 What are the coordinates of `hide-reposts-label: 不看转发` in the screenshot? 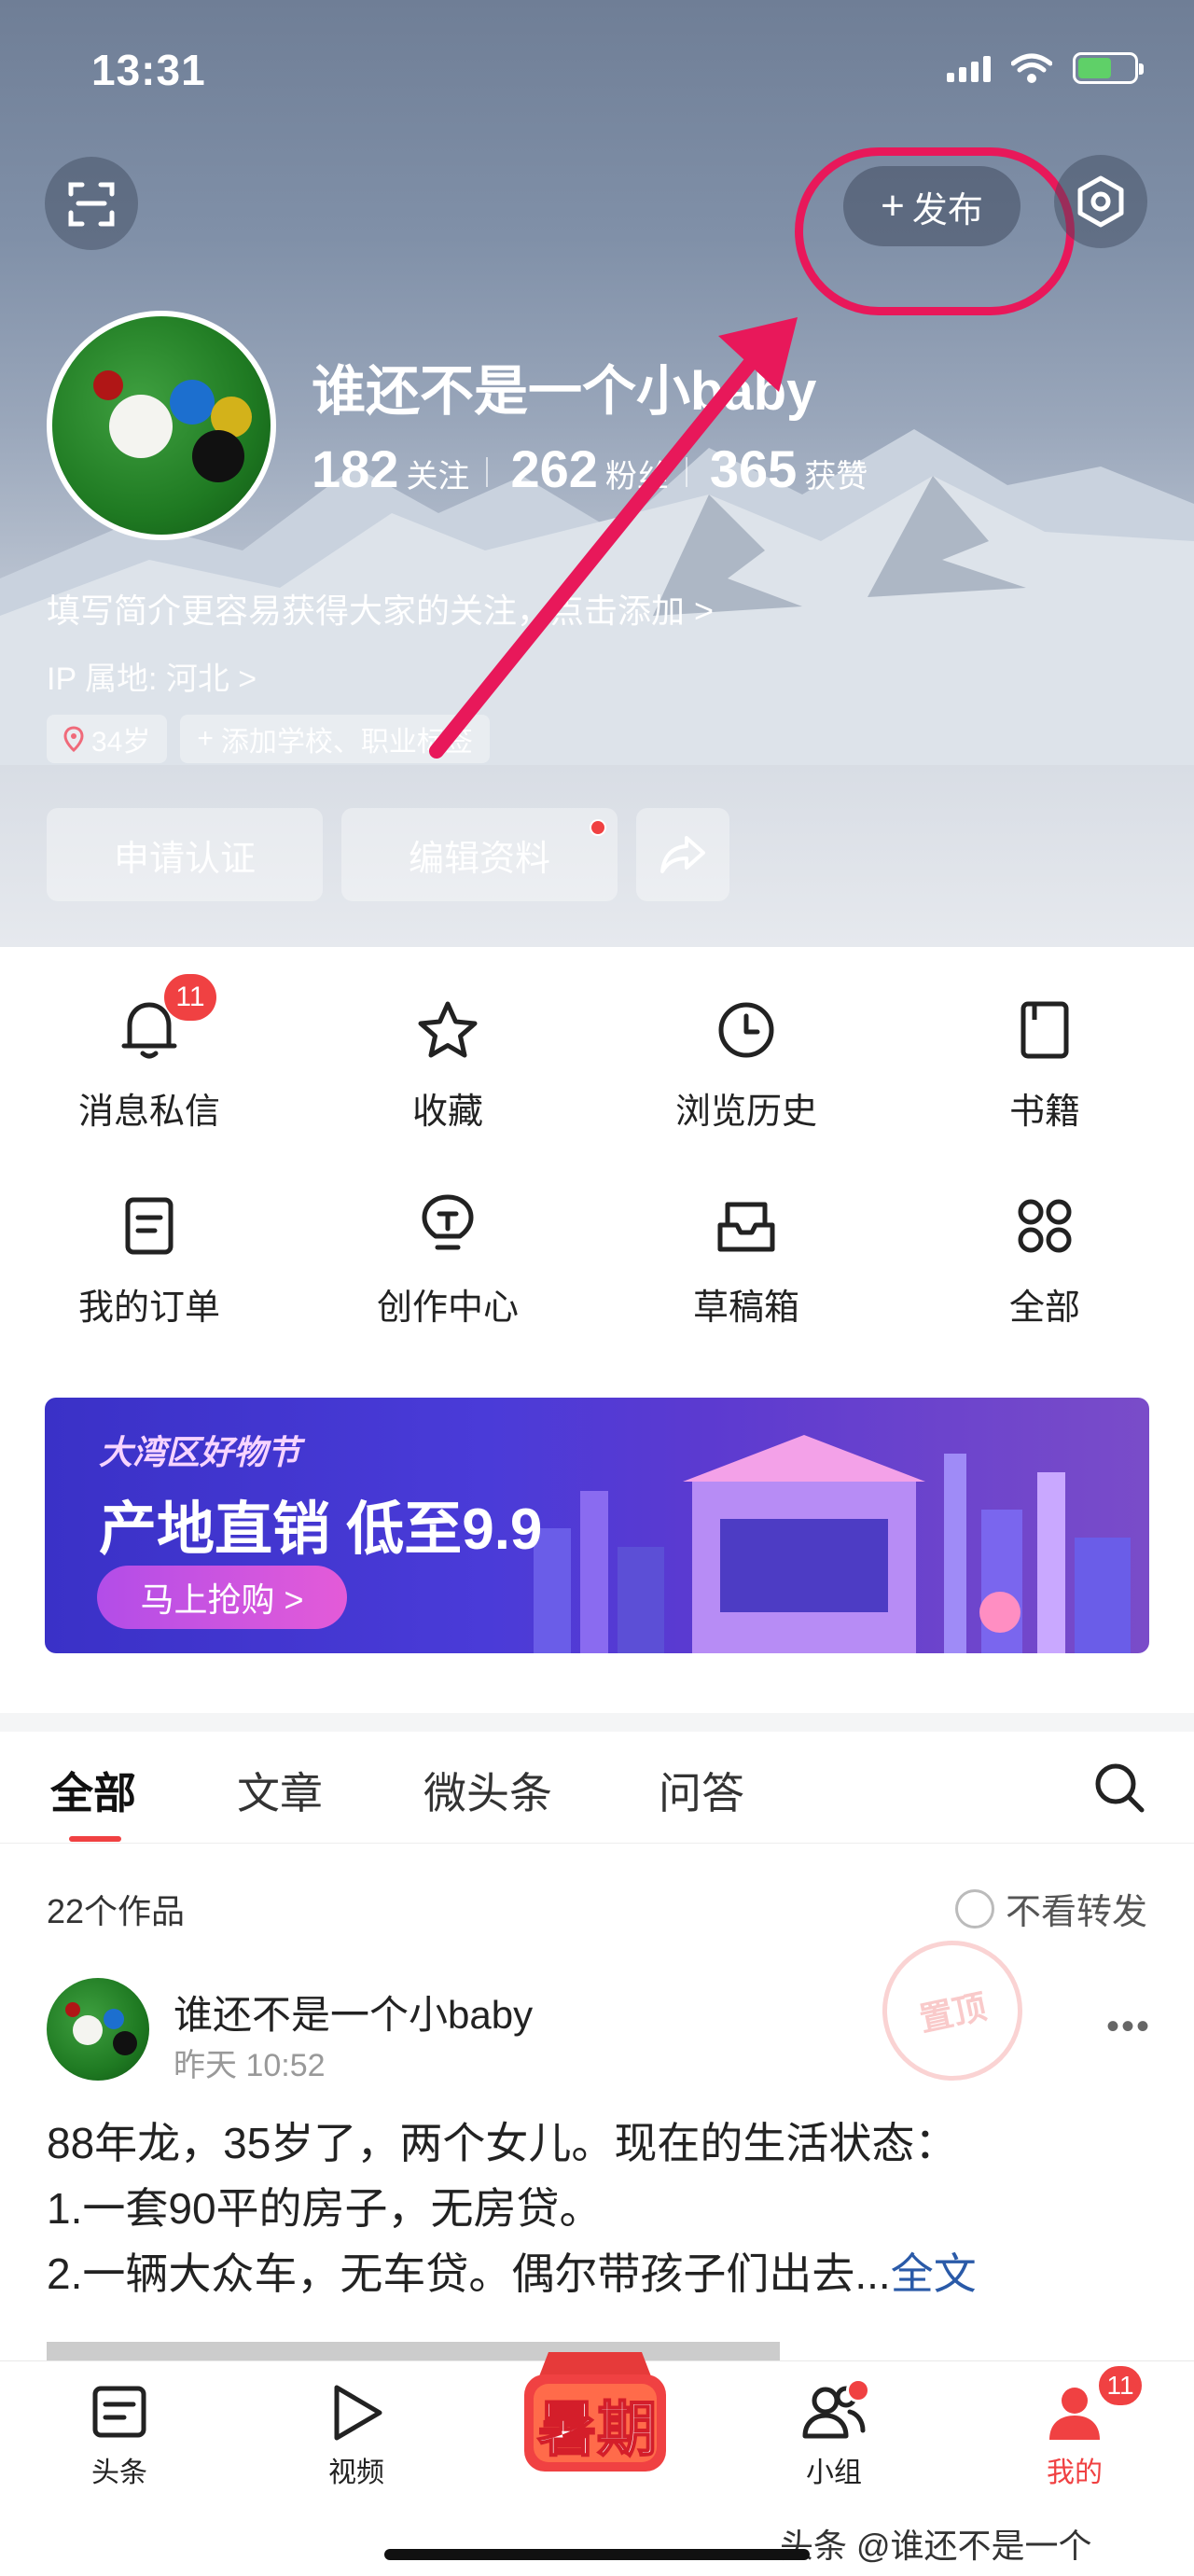 It's located at (1076, 1912).